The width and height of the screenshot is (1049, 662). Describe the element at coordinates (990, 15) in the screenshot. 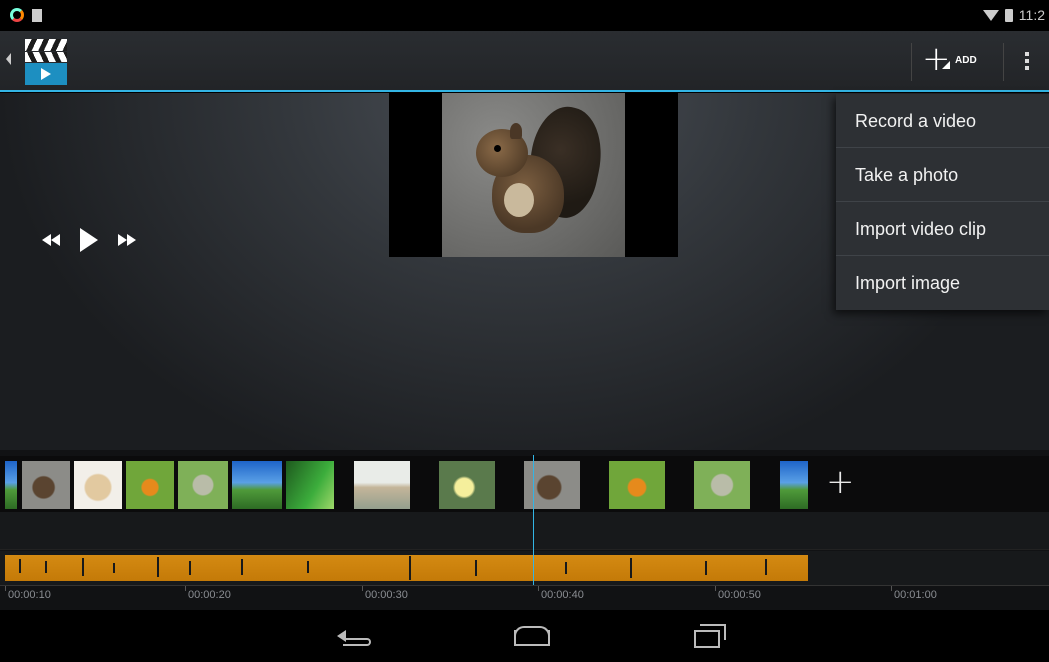

I see `wifi-icon` at that location.